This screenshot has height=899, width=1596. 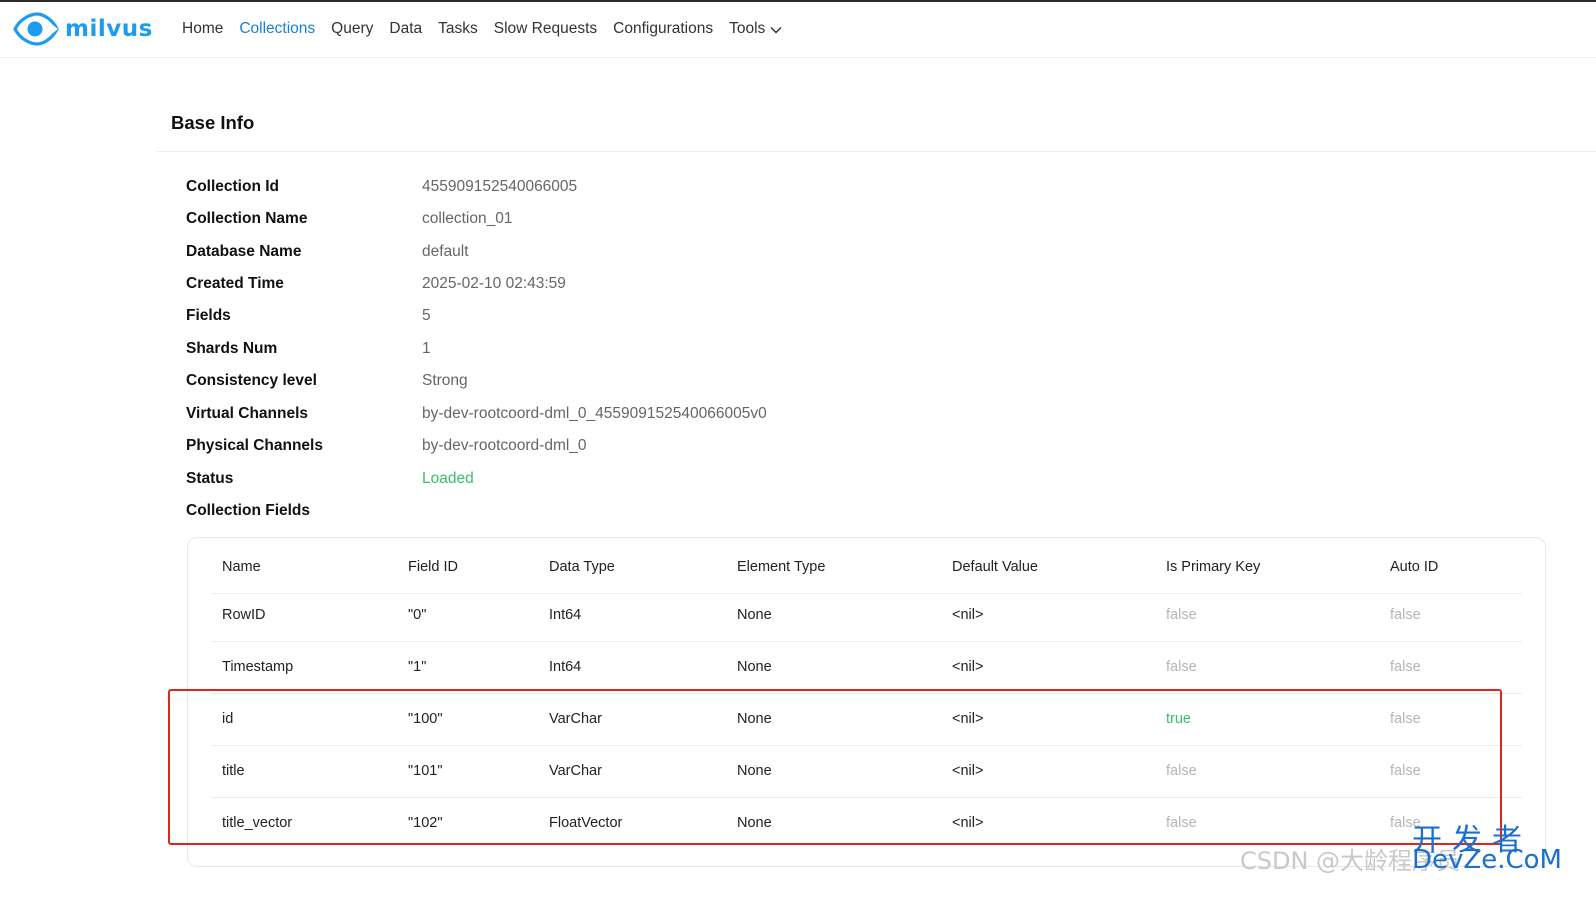 I want to click on nav-configurations: Configurations, so click(x=663, y=29).